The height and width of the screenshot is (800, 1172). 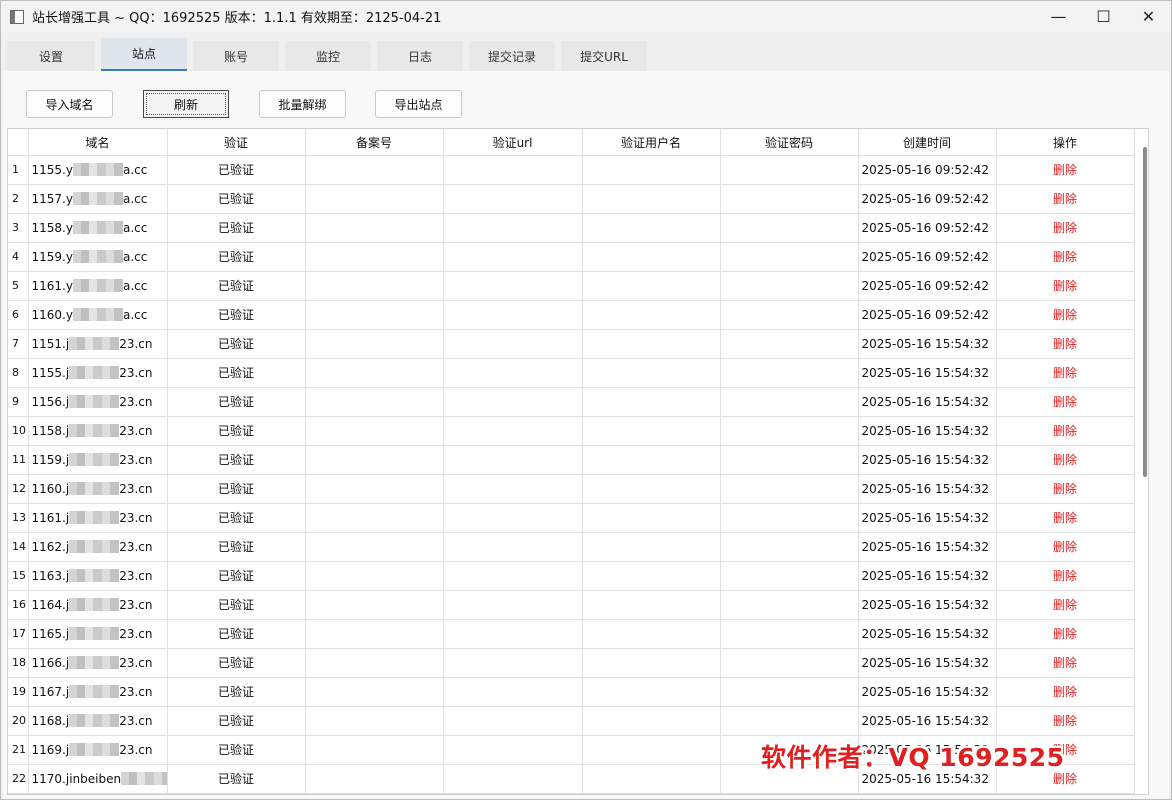 I want to click on table-row: 20 1168.j 23.cn 已验证 2025-05-16 15:54:32 删除, so click(x=571, y=721).